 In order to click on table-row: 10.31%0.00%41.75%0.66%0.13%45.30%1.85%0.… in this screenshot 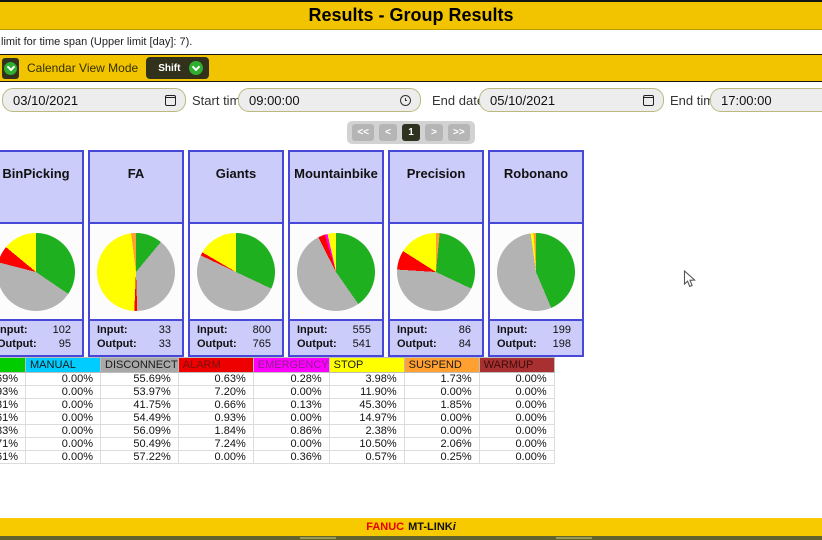, I will do `click(277, 405)`.